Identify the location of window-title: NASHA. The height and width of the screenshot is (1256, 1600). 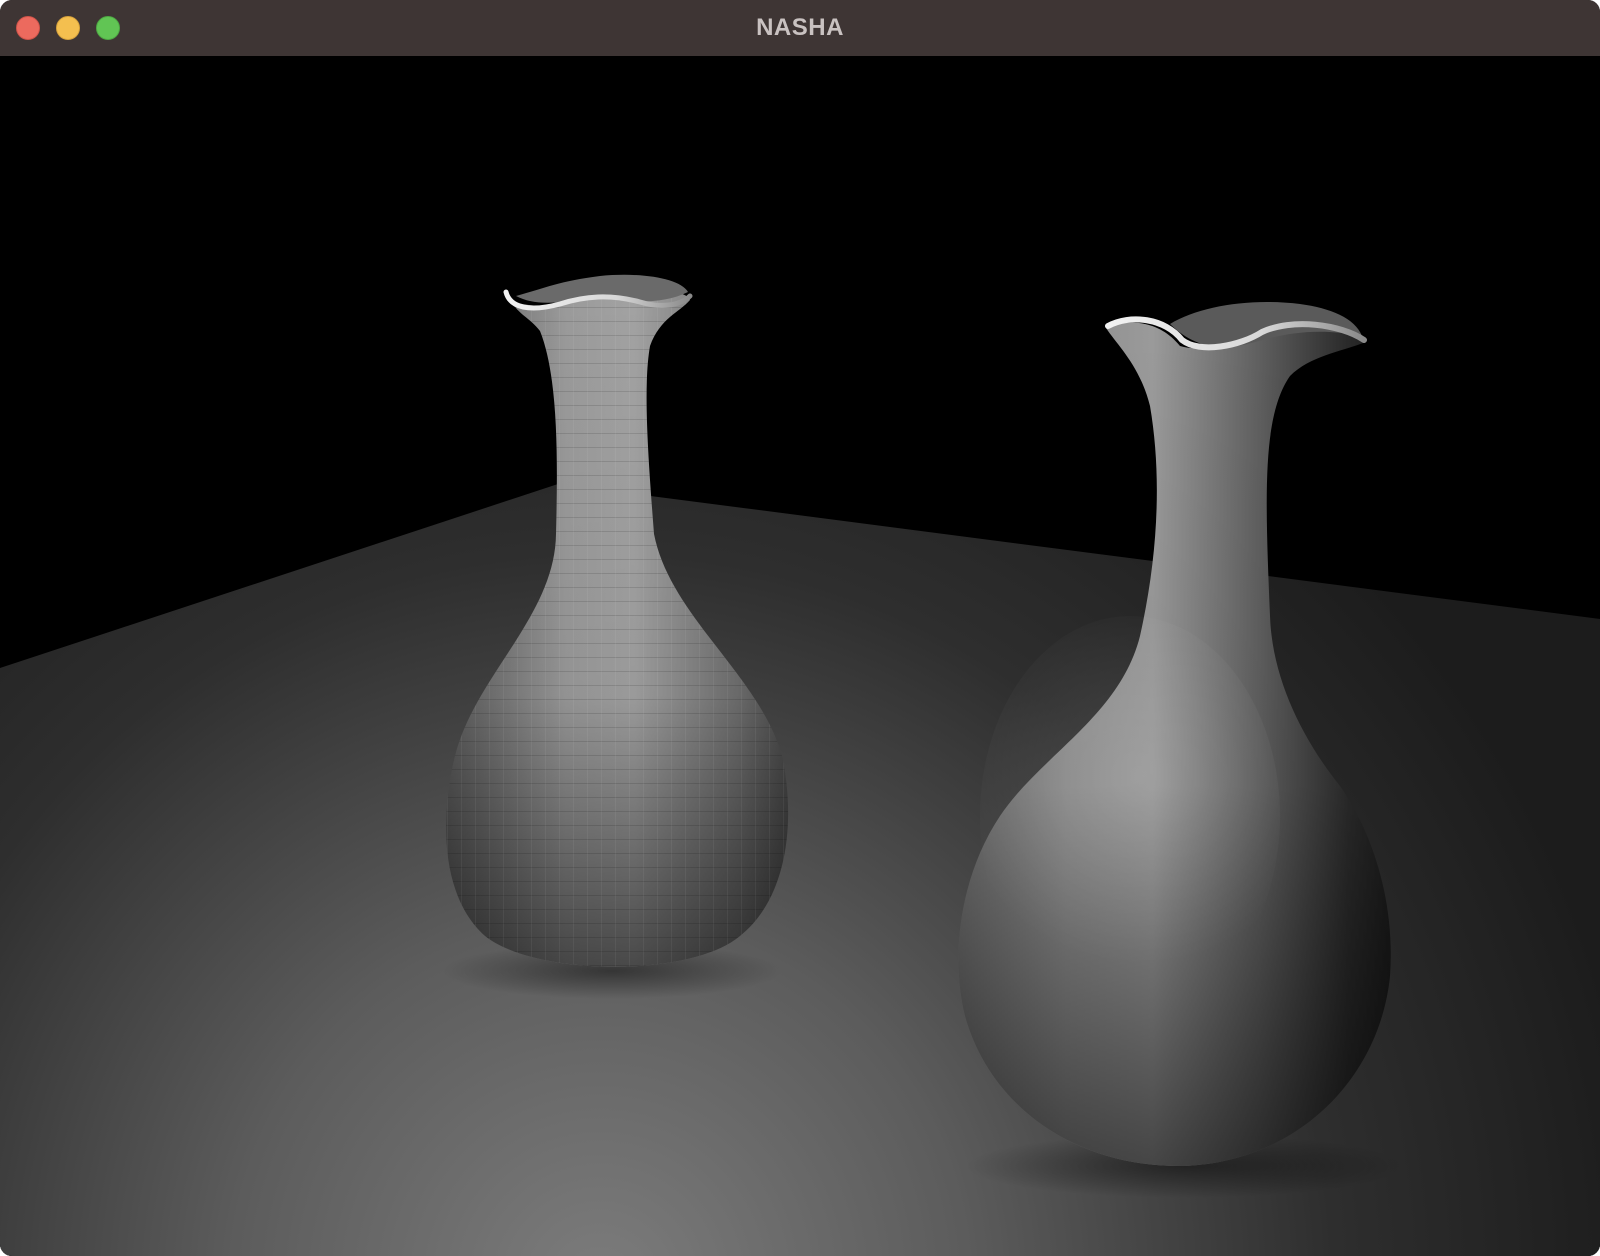
(800, 27).